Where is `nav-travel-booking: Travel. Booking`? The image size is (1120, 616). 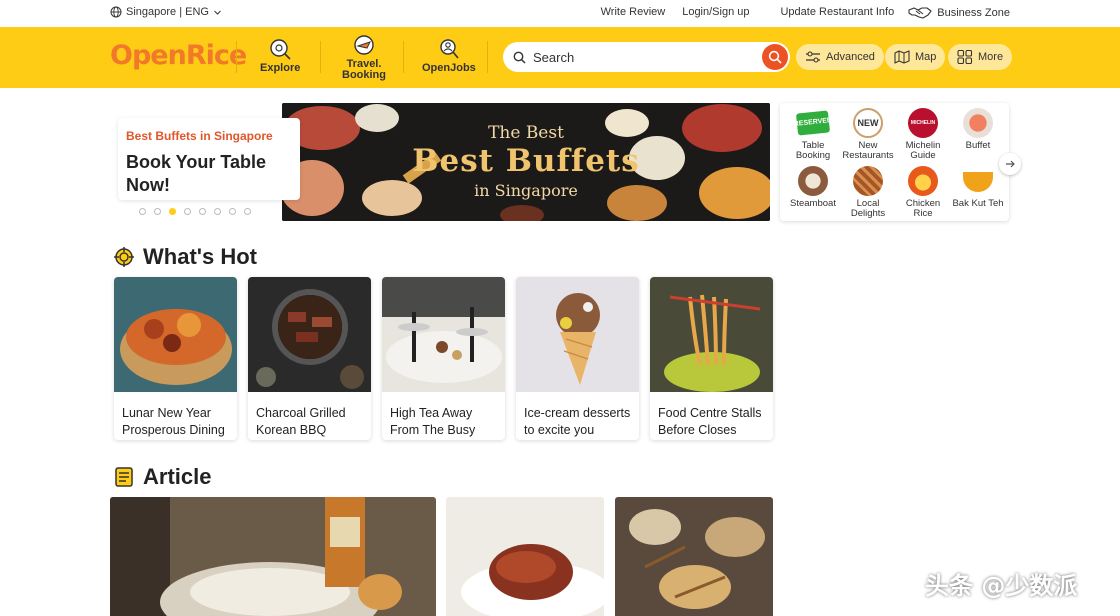
nav-travel-booking: Travel. Booking is located at coordinates (364, 57).